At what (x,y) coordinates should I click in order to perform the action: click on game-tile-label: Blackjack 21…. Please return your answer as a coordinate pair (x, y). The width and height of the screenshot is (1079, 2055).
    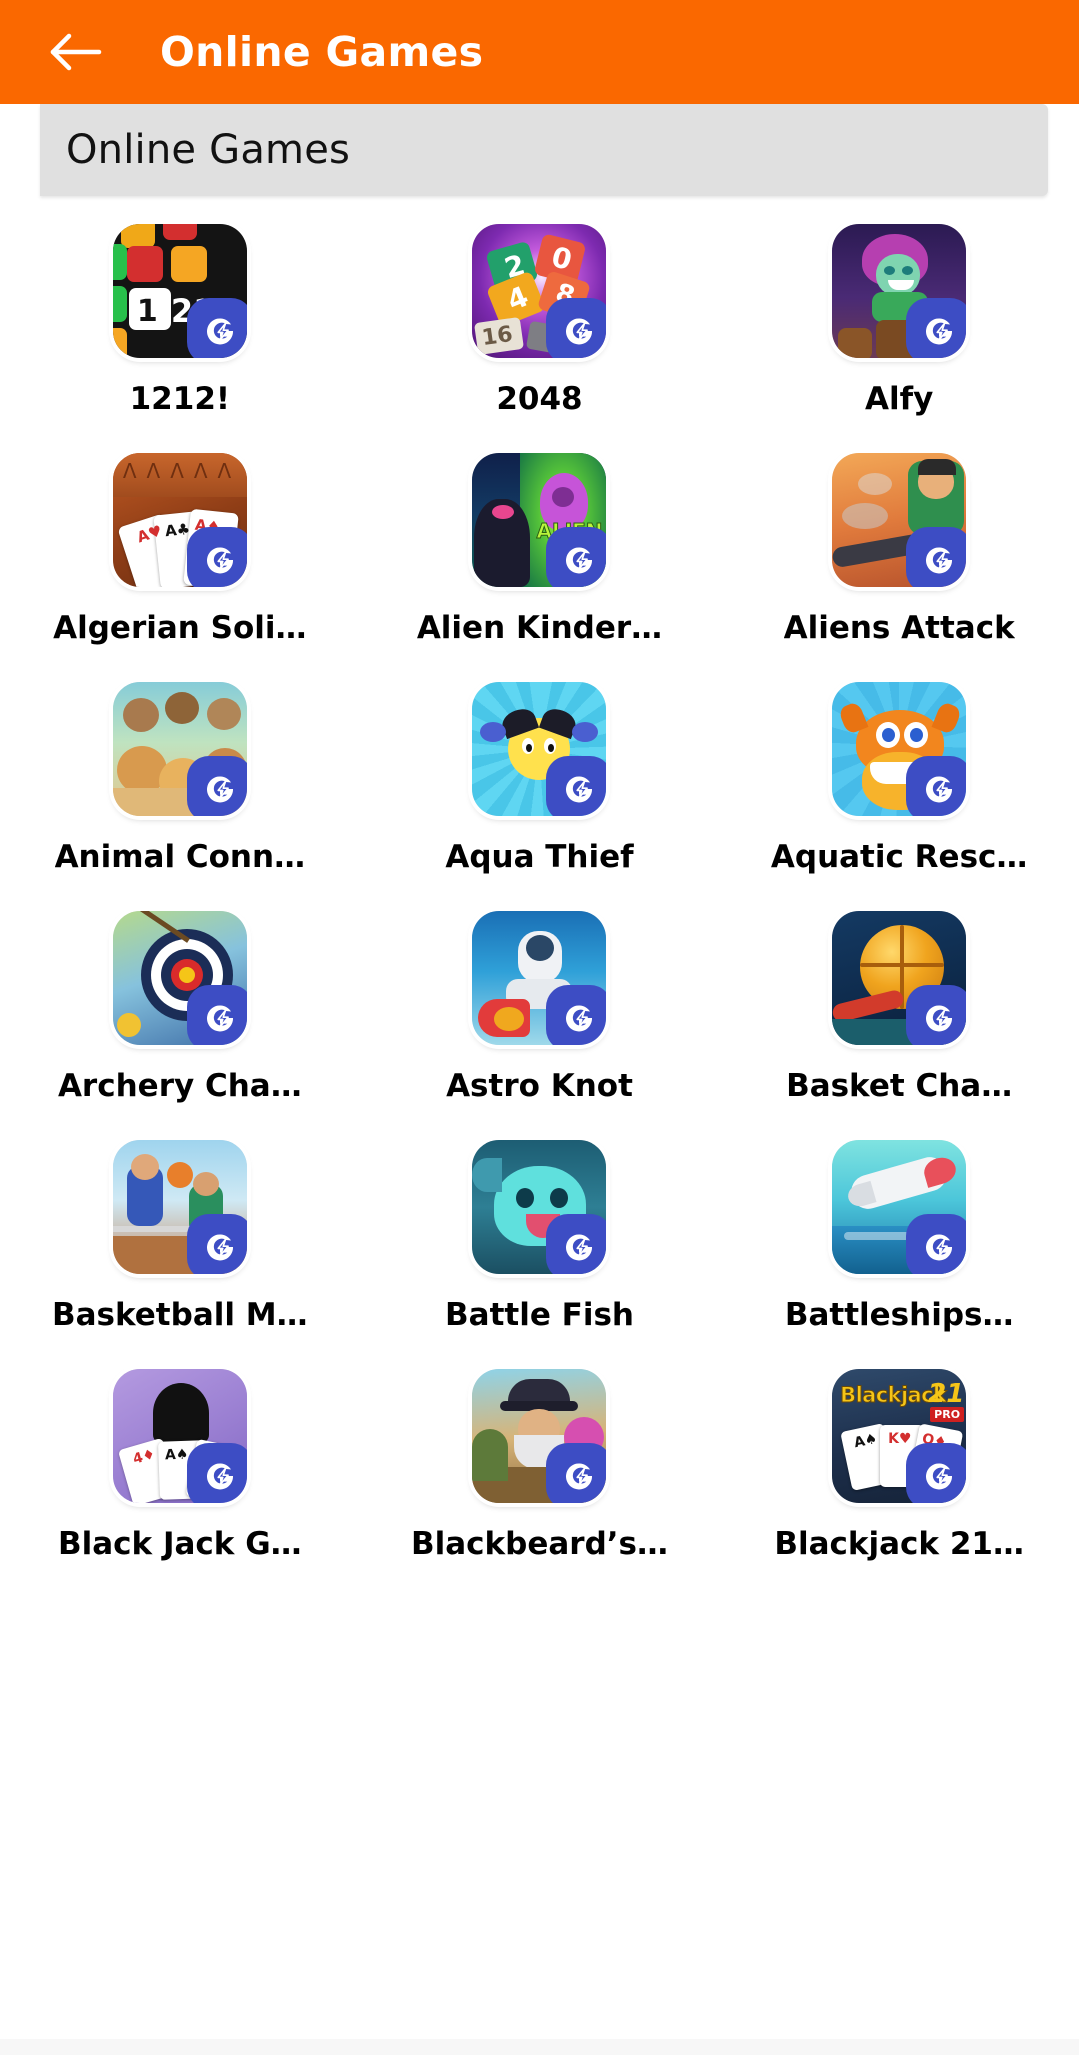
    Looking at the image, I should click on (899, 1544).